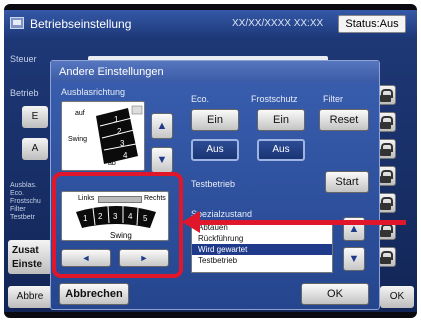  Describe the element at coordinates (17, 23) in the screenshot. I see `window-icon` at that location.